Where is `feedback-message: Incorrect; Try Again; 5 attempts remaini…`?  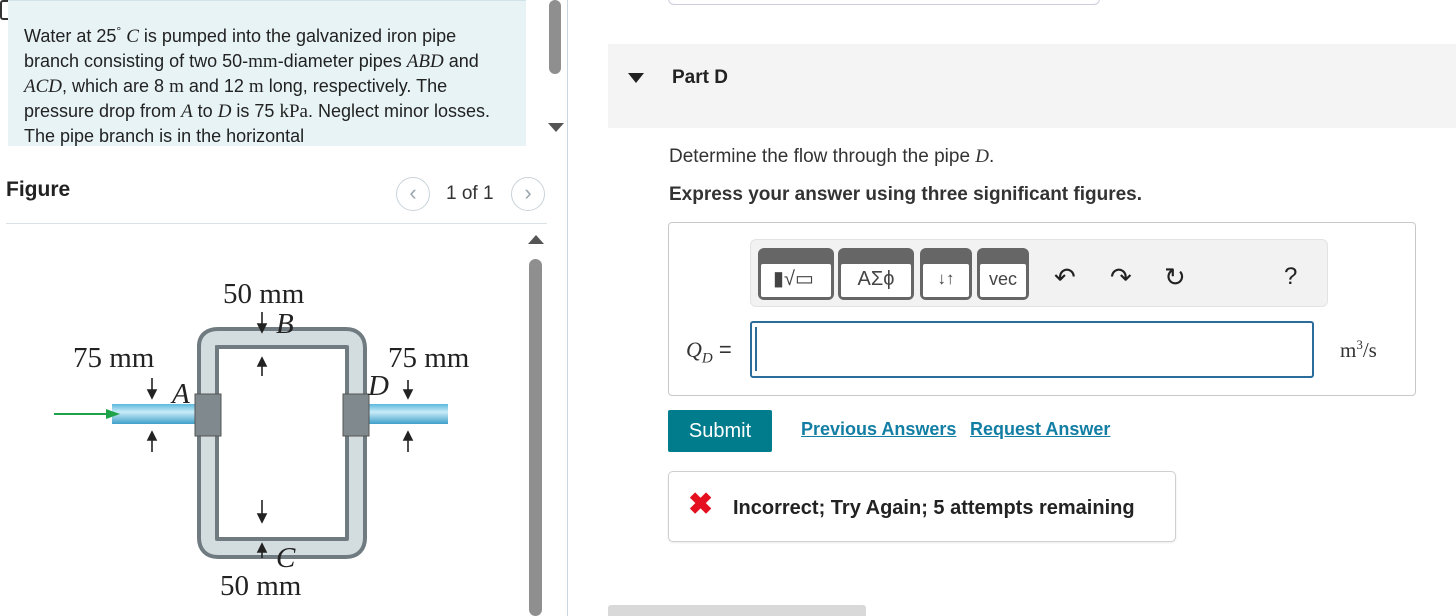 feedback-message: Incorrect; Try Again; 5 attempts remaini… is located at coordinates (934, 508).